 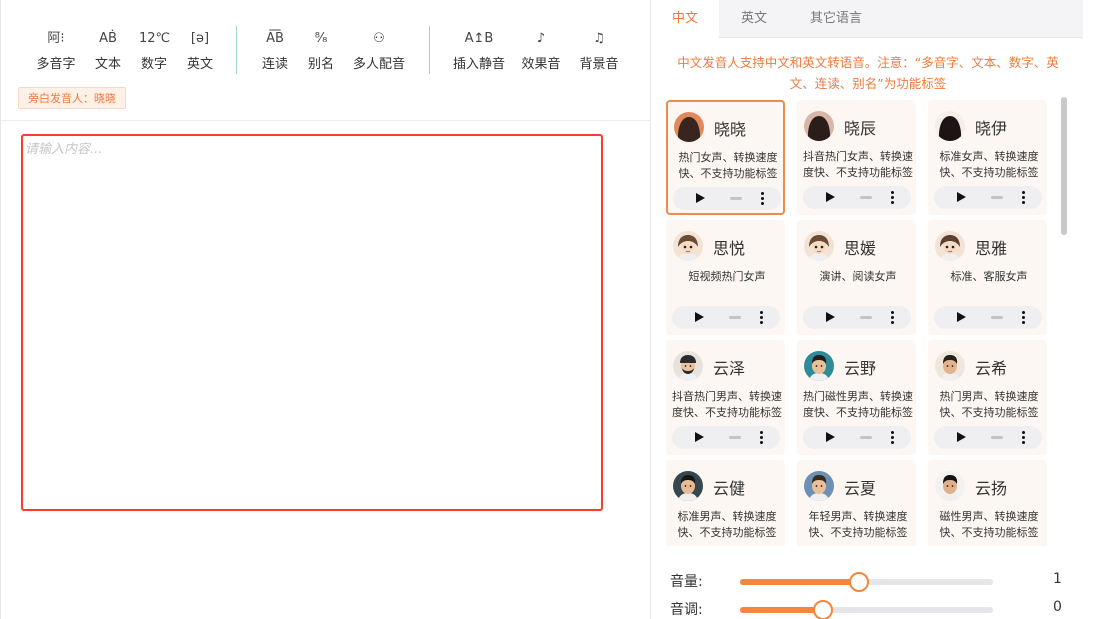 I want to click on voice-name: 云健, so click(x=729, y=488).